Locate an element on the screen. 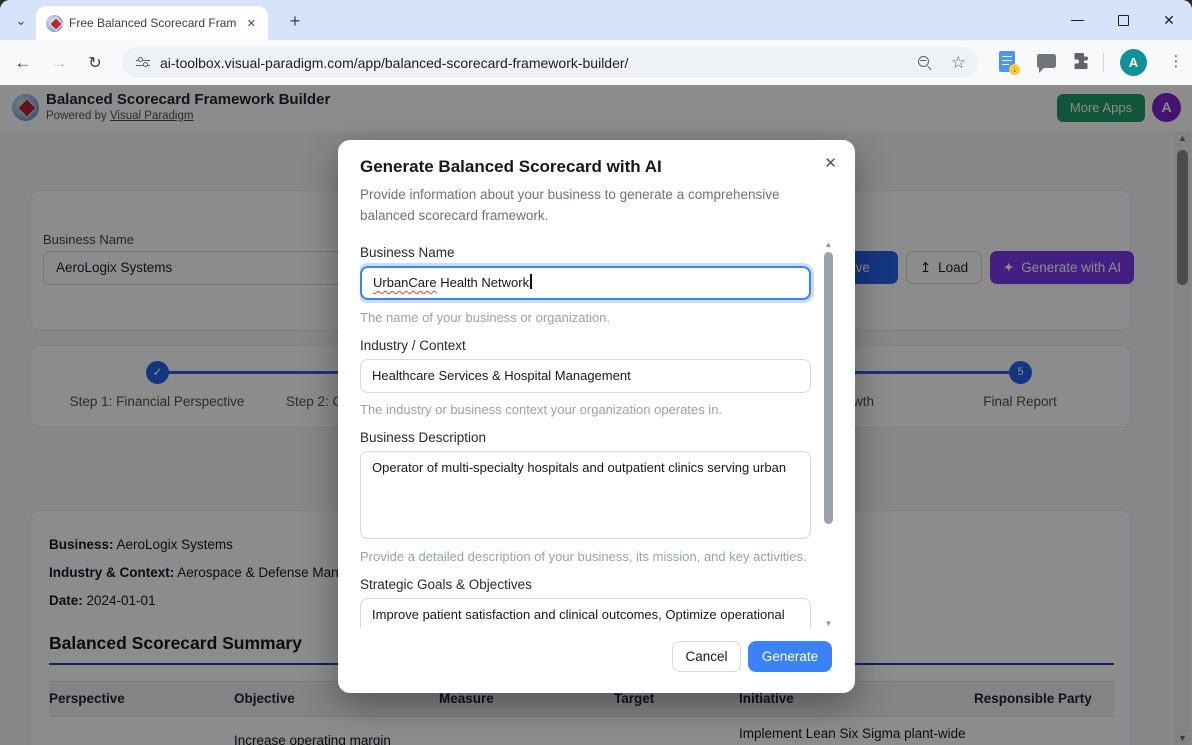 The image size is (1192, 745). reload-button: ↻ is located at coordinates (95, 63).